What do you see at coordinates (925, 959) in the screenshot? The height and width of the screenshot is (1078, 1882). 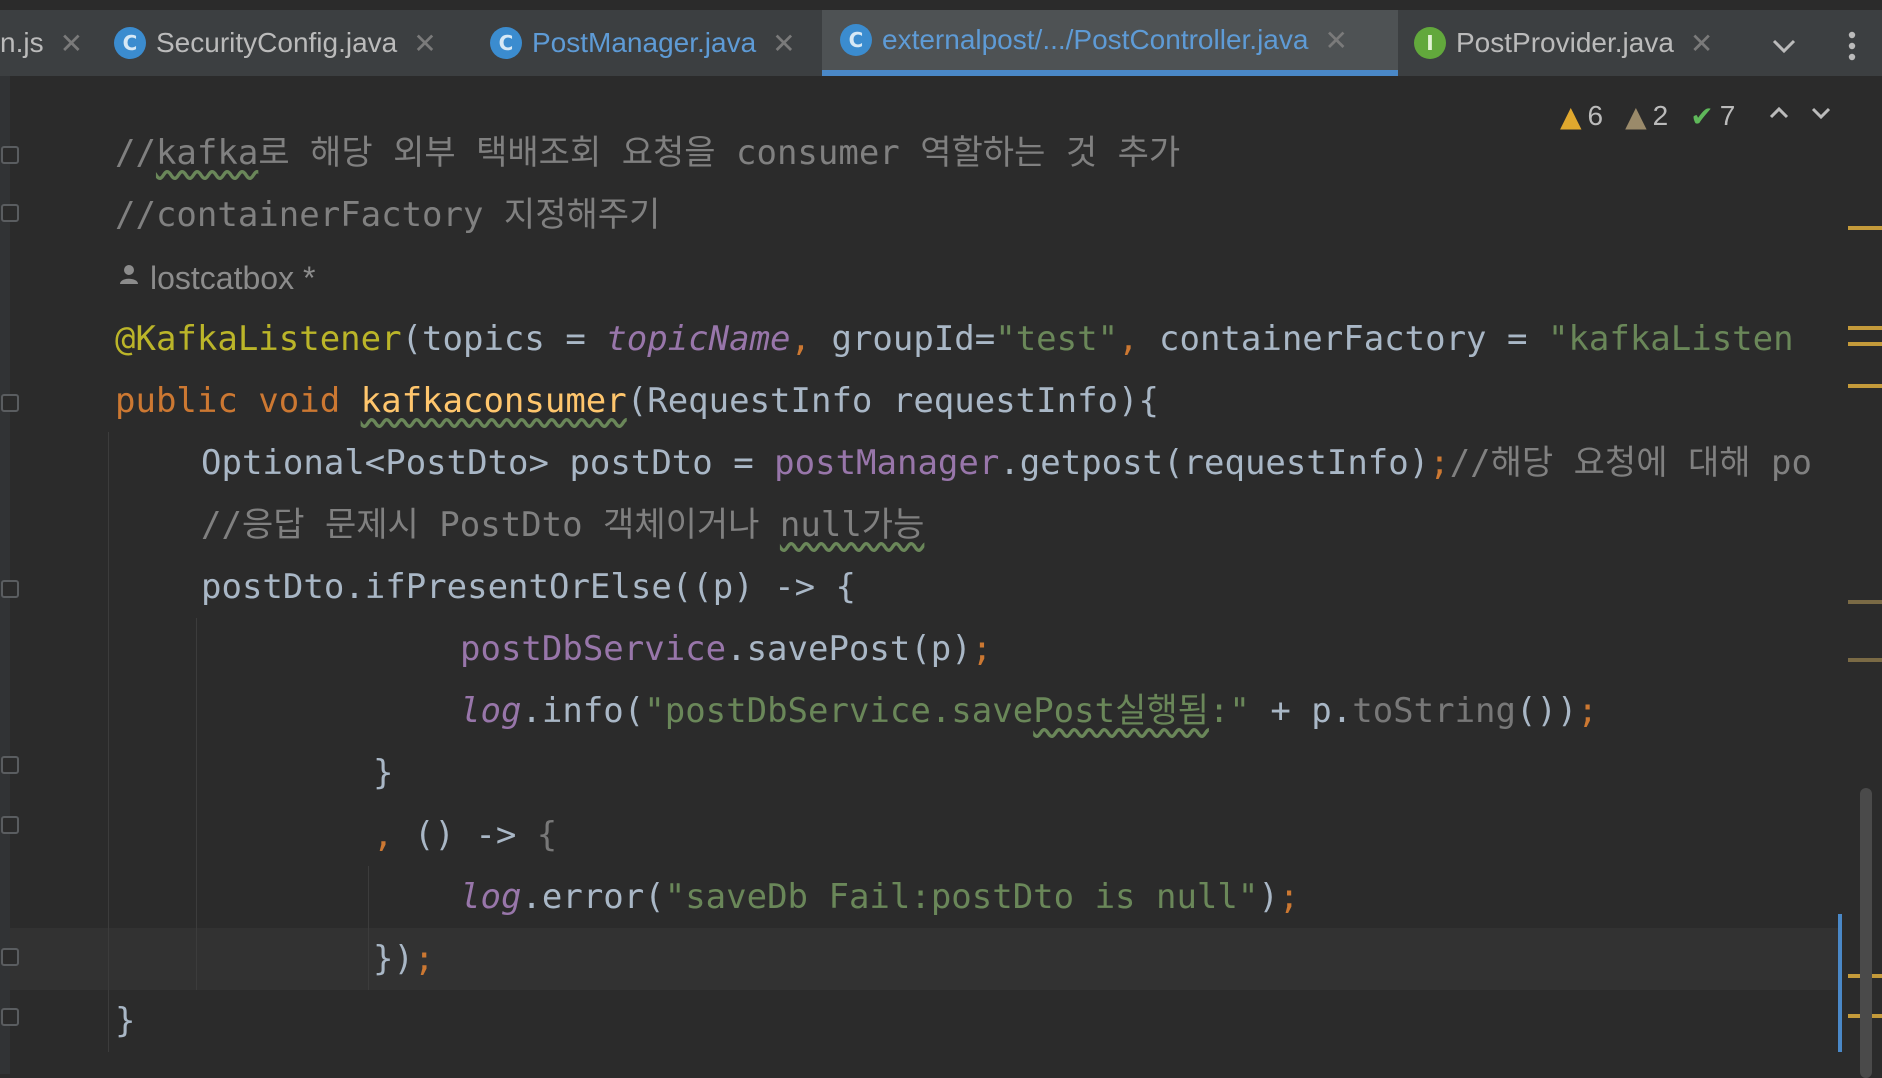 I see `current-line-highlight` at bounding box center [925, 959].